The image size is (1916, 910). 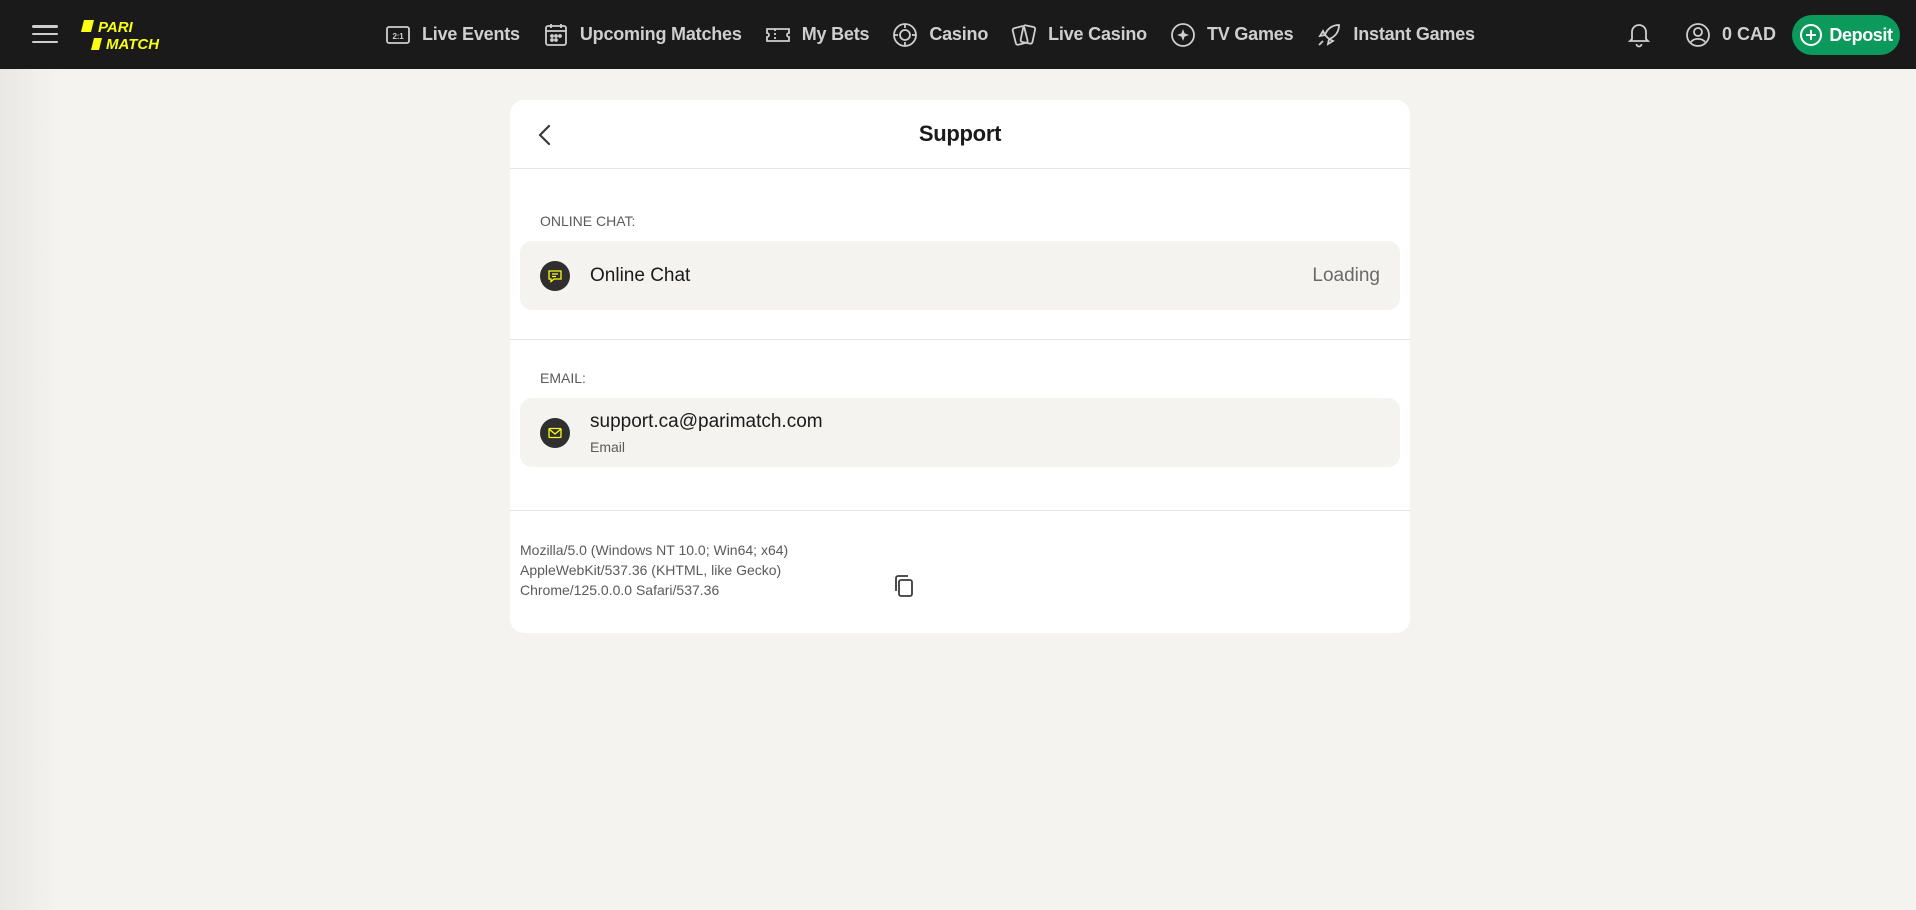 I want to click on calendar-icon, so click(x=555, y=34).